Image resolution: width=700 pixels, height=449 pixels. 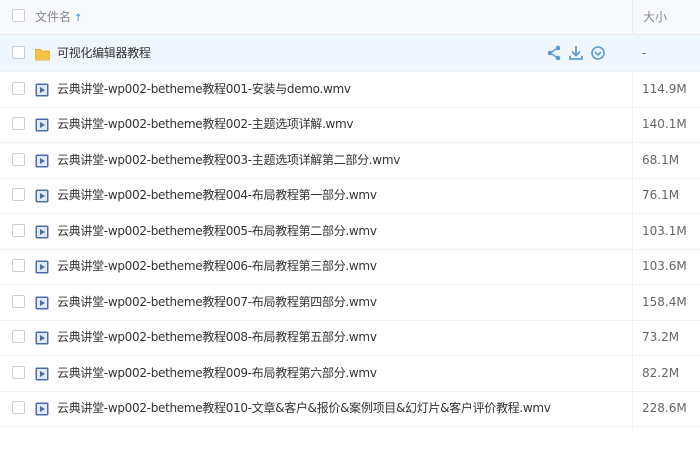 I want to click on file-name-link: 云典讲堂-wp002-betheme教程001-安装与demo.wmv, so click(x=204, y=89).